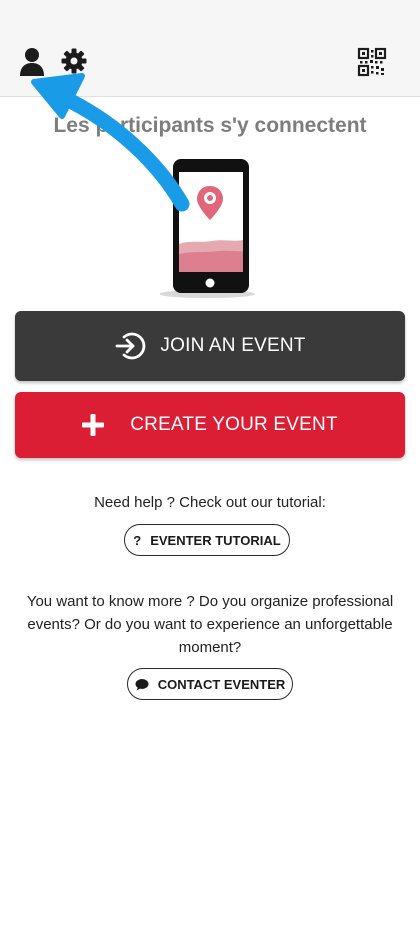 This screenshot has width=420, height=936. Describe the element at coordinates (93, 425) in the screenshot. I see `plus-icon` at that location.